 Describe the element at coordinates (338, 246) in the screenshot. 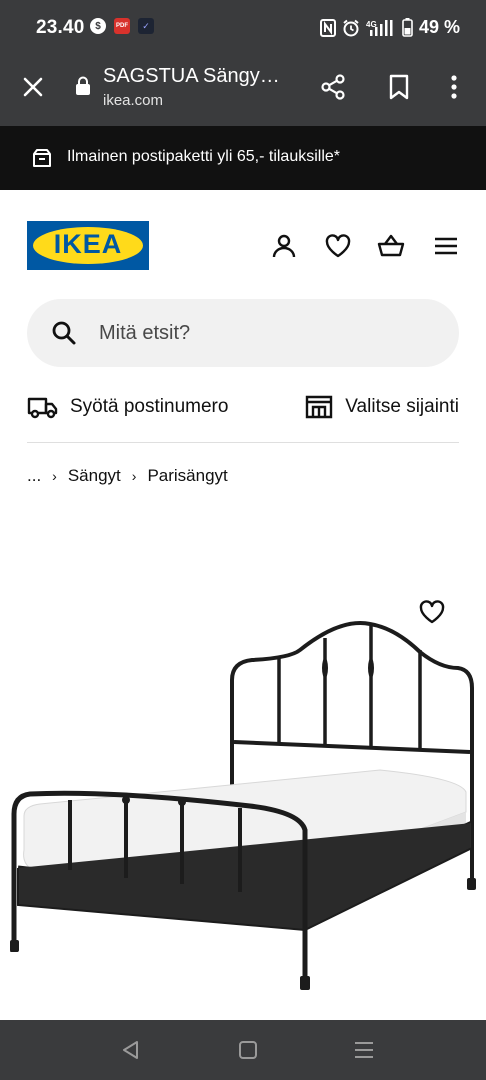

I see `wishlist-icon` at that location.